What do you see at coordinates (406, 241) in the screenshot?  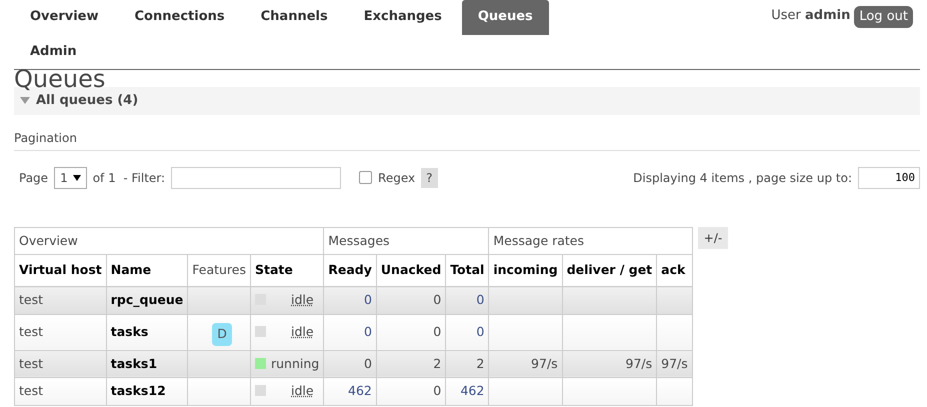 I see `column-group-header: Messages` at bounding box center [406, 241].